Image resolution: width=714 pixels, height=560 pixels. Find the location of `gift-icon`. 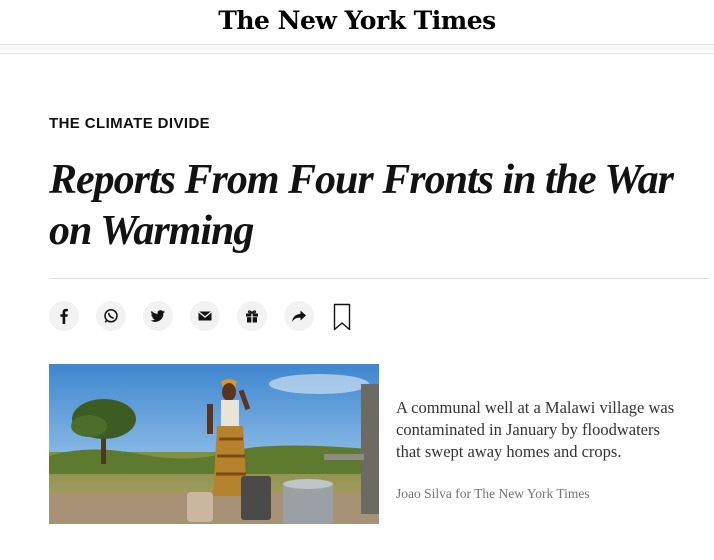

gift-icon is located at coordinates (252, 316).